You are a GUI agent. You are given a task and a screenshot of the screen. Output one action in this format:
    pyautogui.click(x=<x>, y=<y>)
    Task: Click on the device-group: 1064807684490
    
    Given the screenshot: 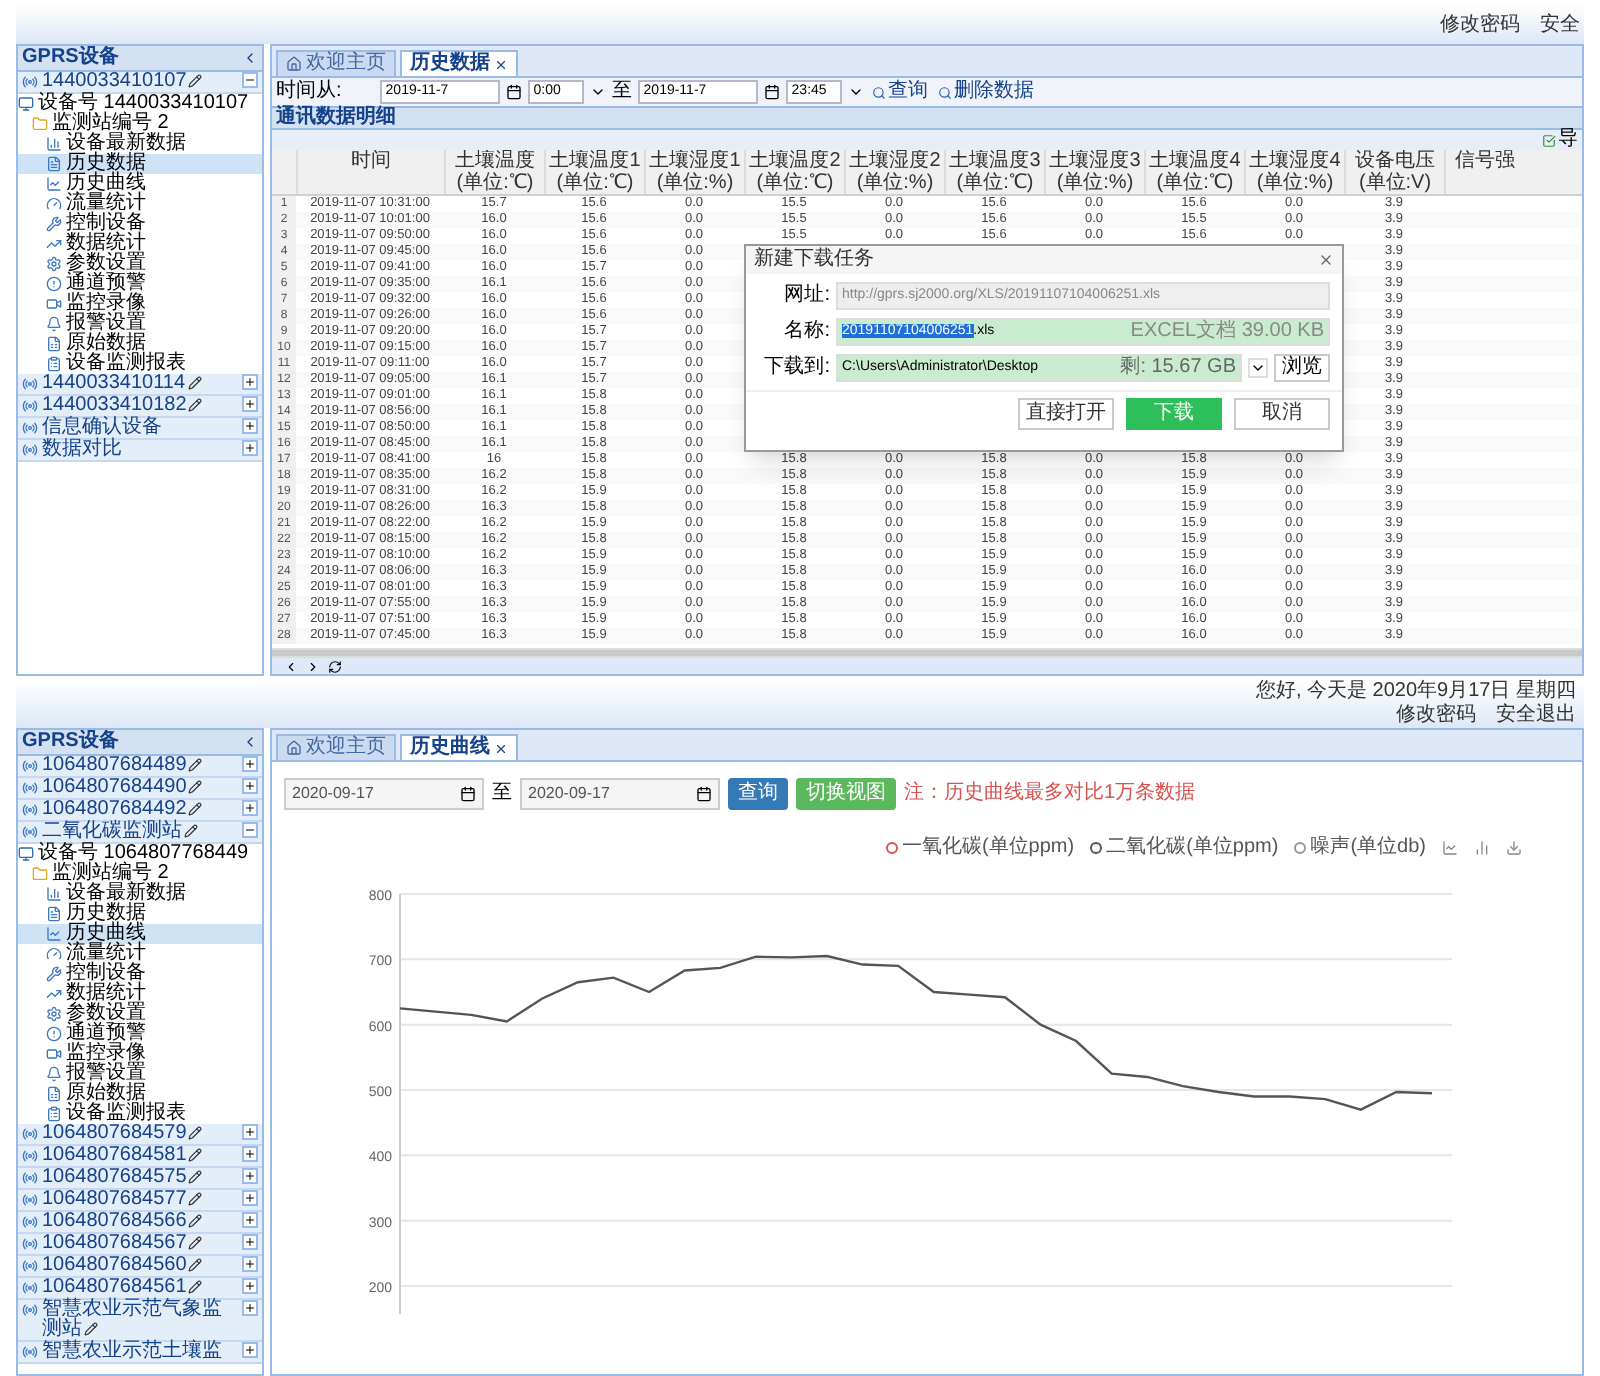 What is the action you would take?
    pyautogui.click(x=140, y=789)
    